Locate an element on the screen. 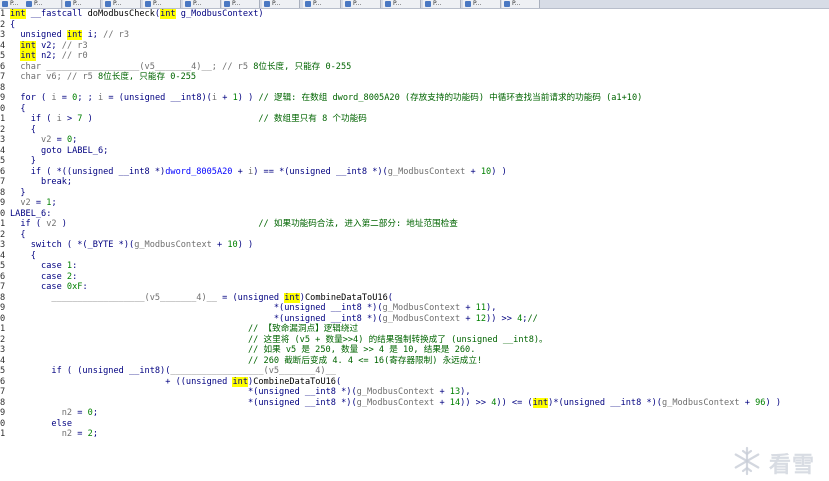 This screenshot has height=481, width=829. code-line: 0 { is located at coordinates (414, 109).